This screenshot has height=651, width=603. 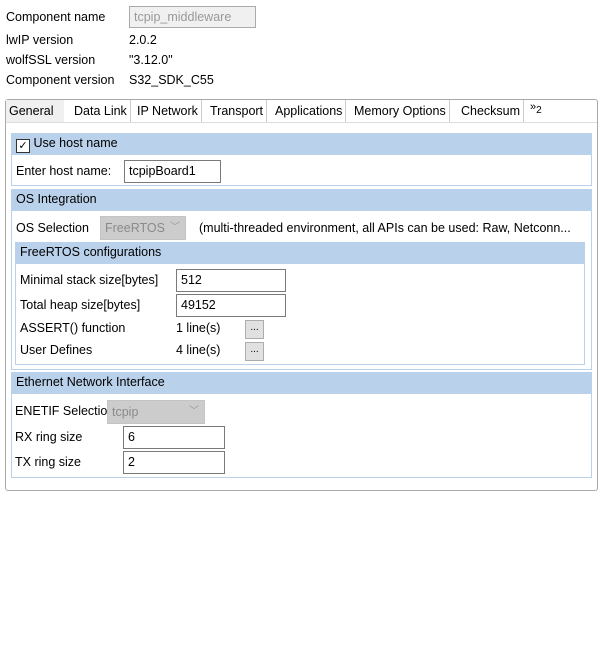 I want to click on ethernet-header: Ethernet Network Interface, so click(x=301, y=382).